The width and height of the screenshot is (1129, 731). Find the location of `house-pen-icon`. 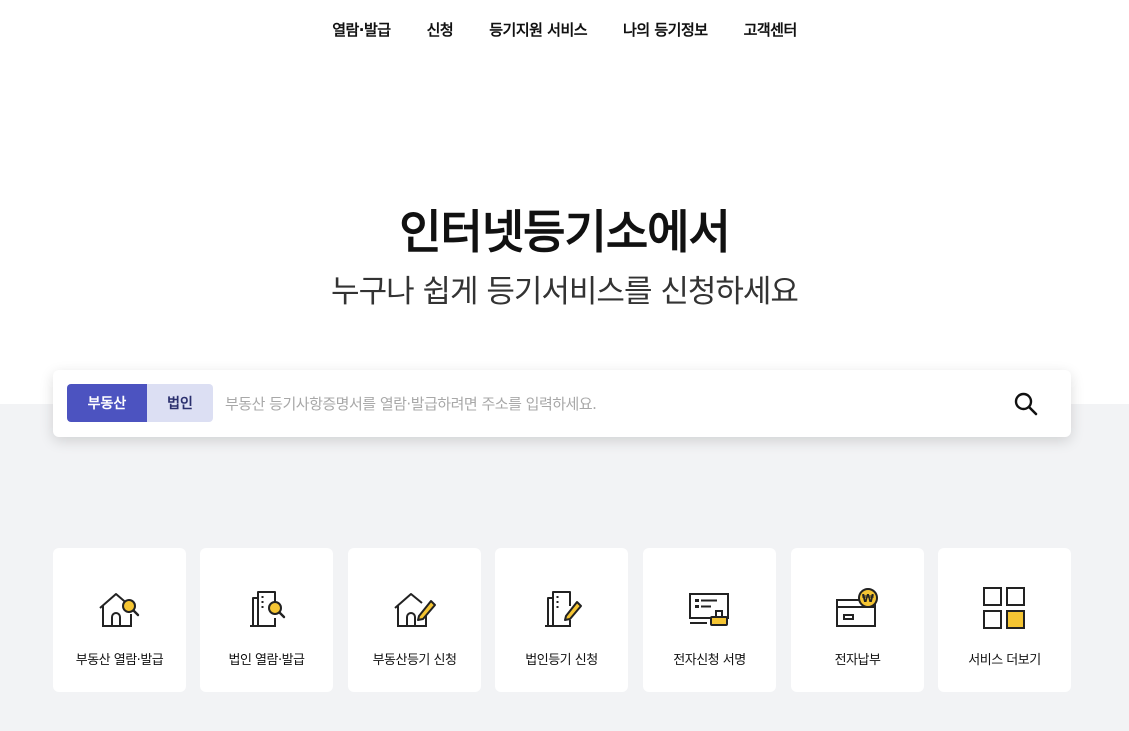

house-pen-icon is located at coordinates (415, 610).